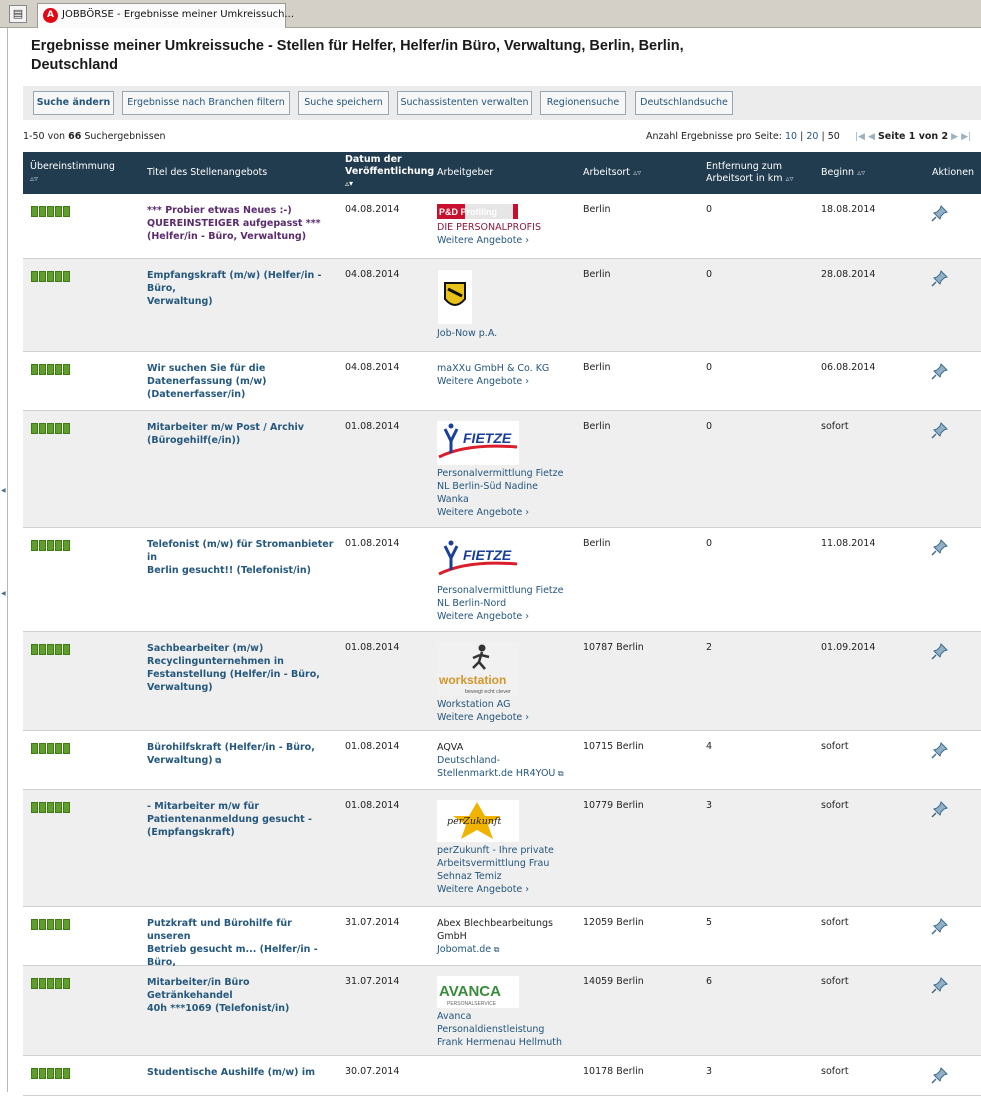 This screenshot has width=981, height=1096. Describe the element at coordinates (464, 949) in the screenshot. I see `external-source-link: Jobomat.de` at that location.